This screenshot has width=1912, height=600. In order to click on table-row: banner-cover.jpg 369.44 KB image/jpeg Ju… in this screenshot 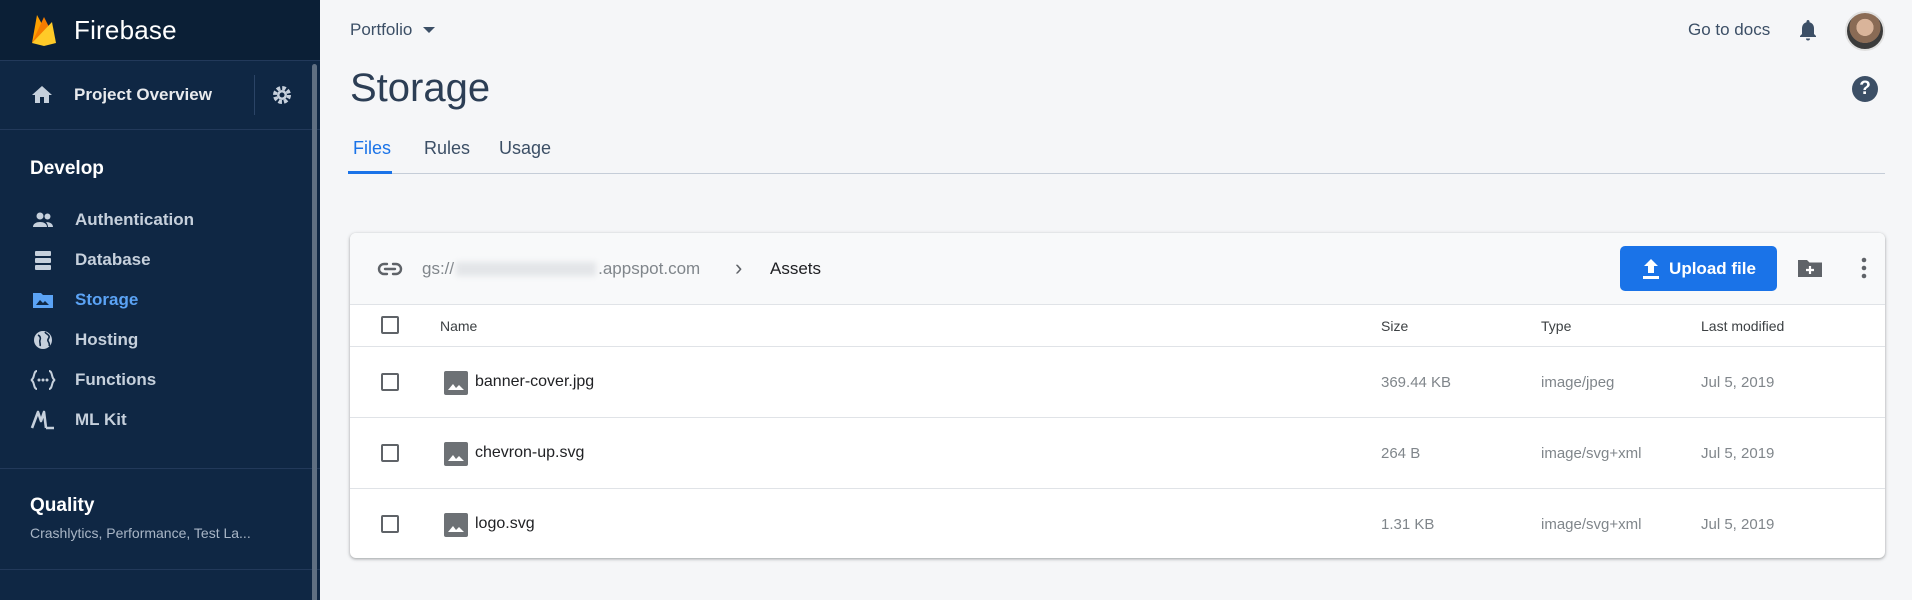, I will do `click(1117, 382)`.